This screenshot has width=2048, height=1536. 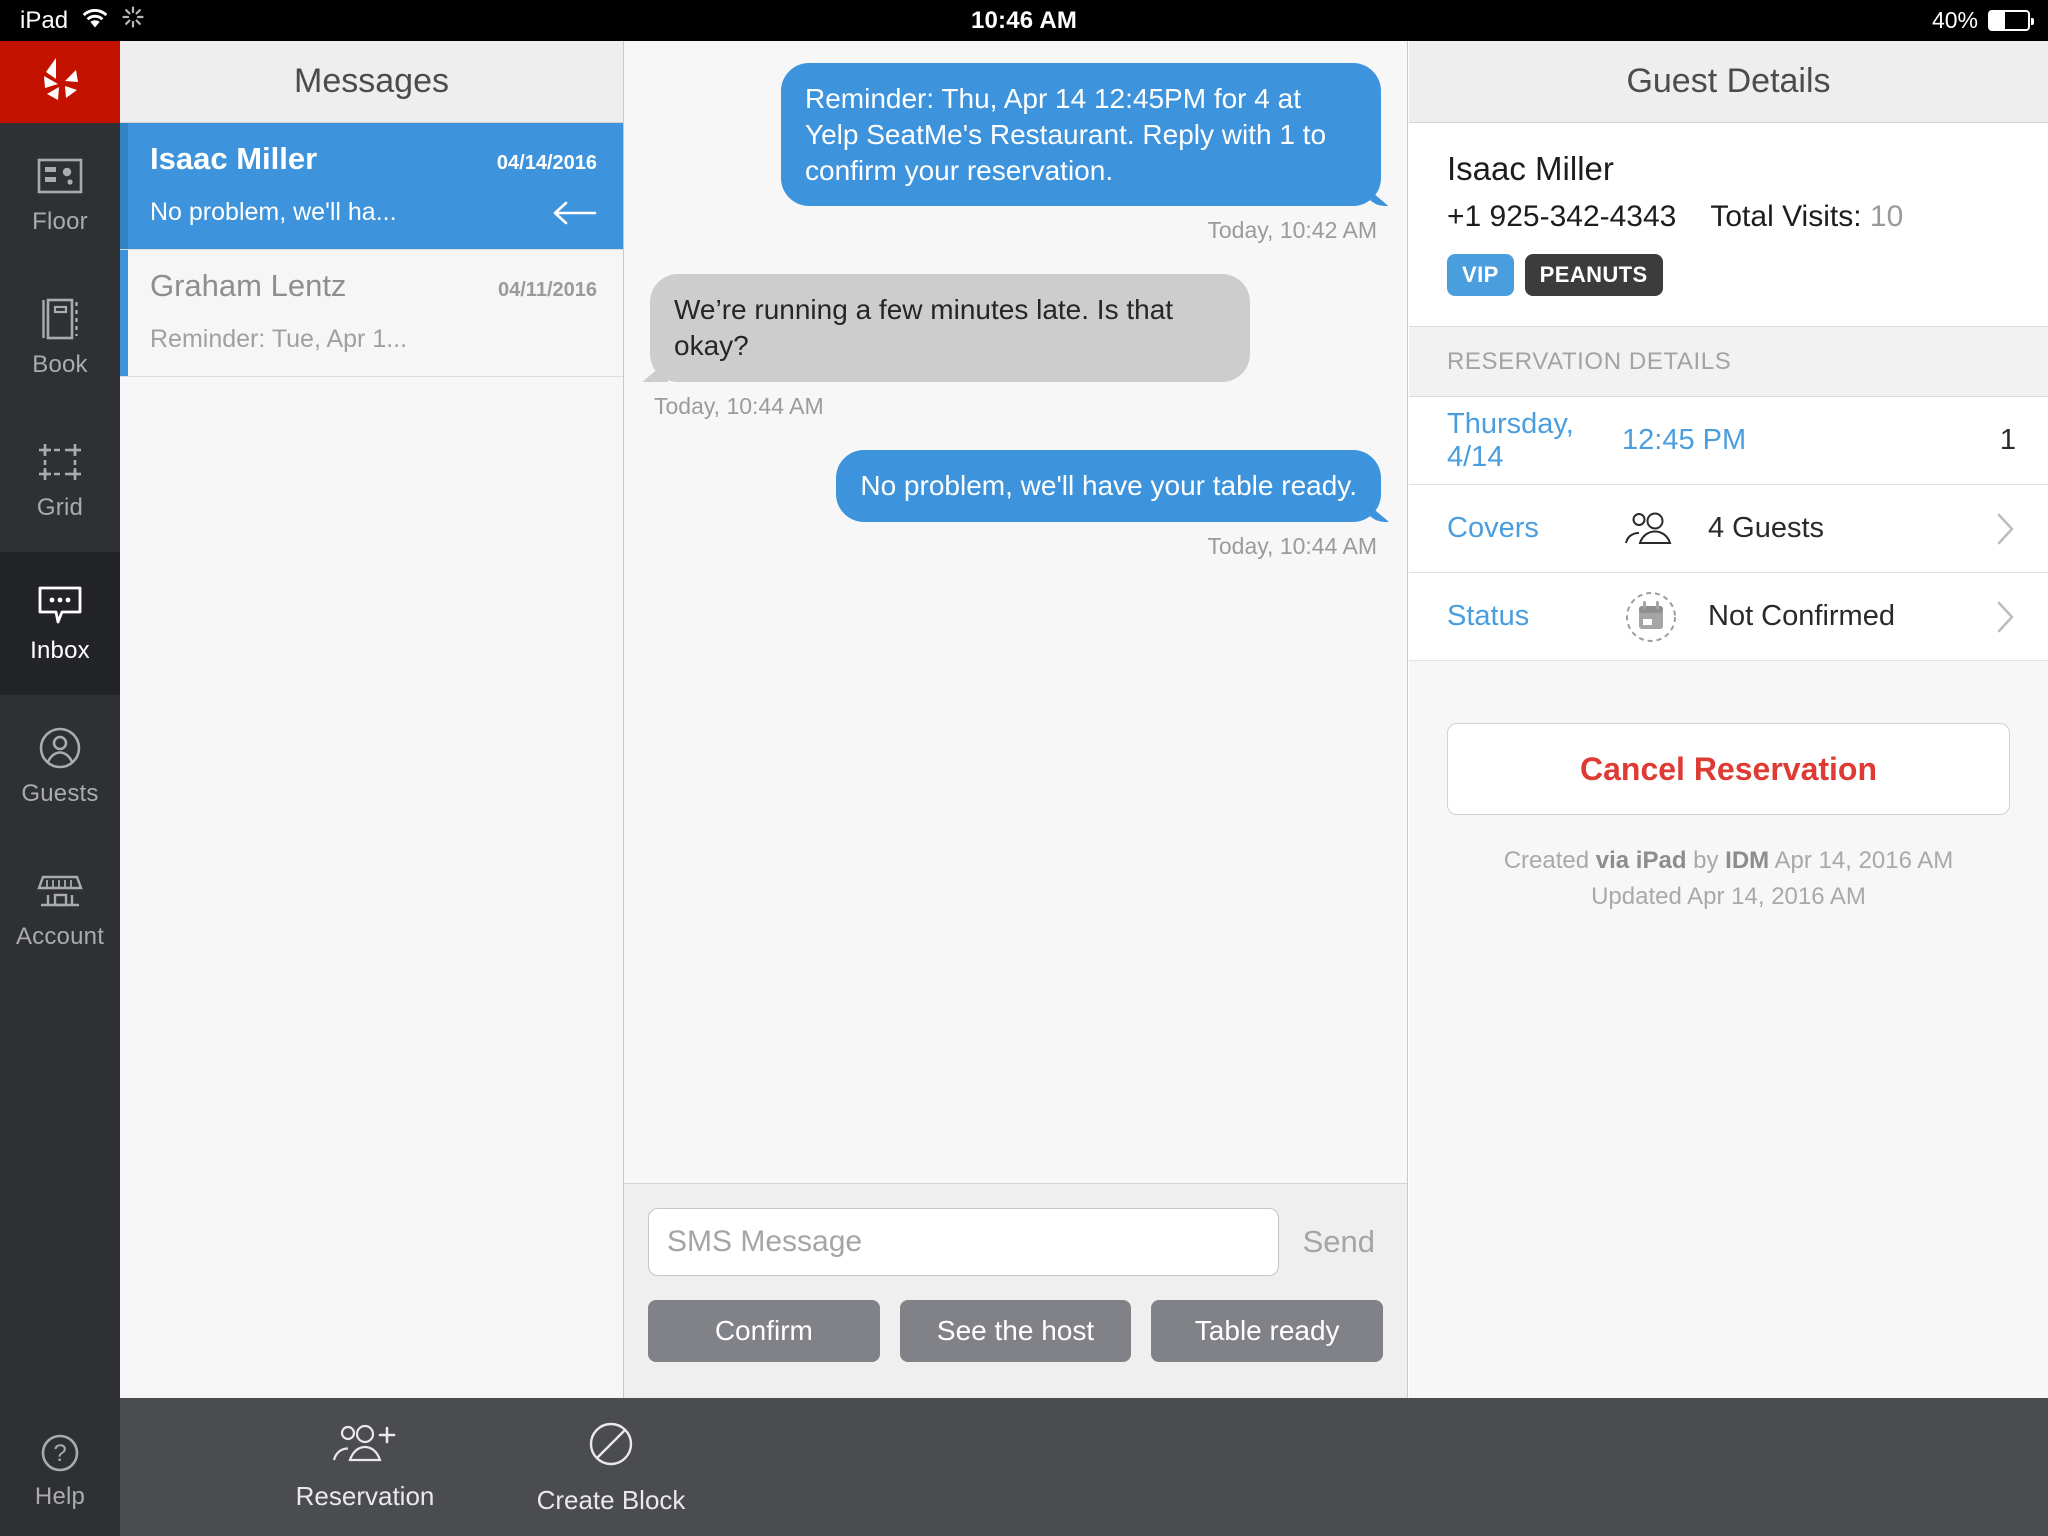 I want to click on battery-icon, so click(x=2011, y=20).